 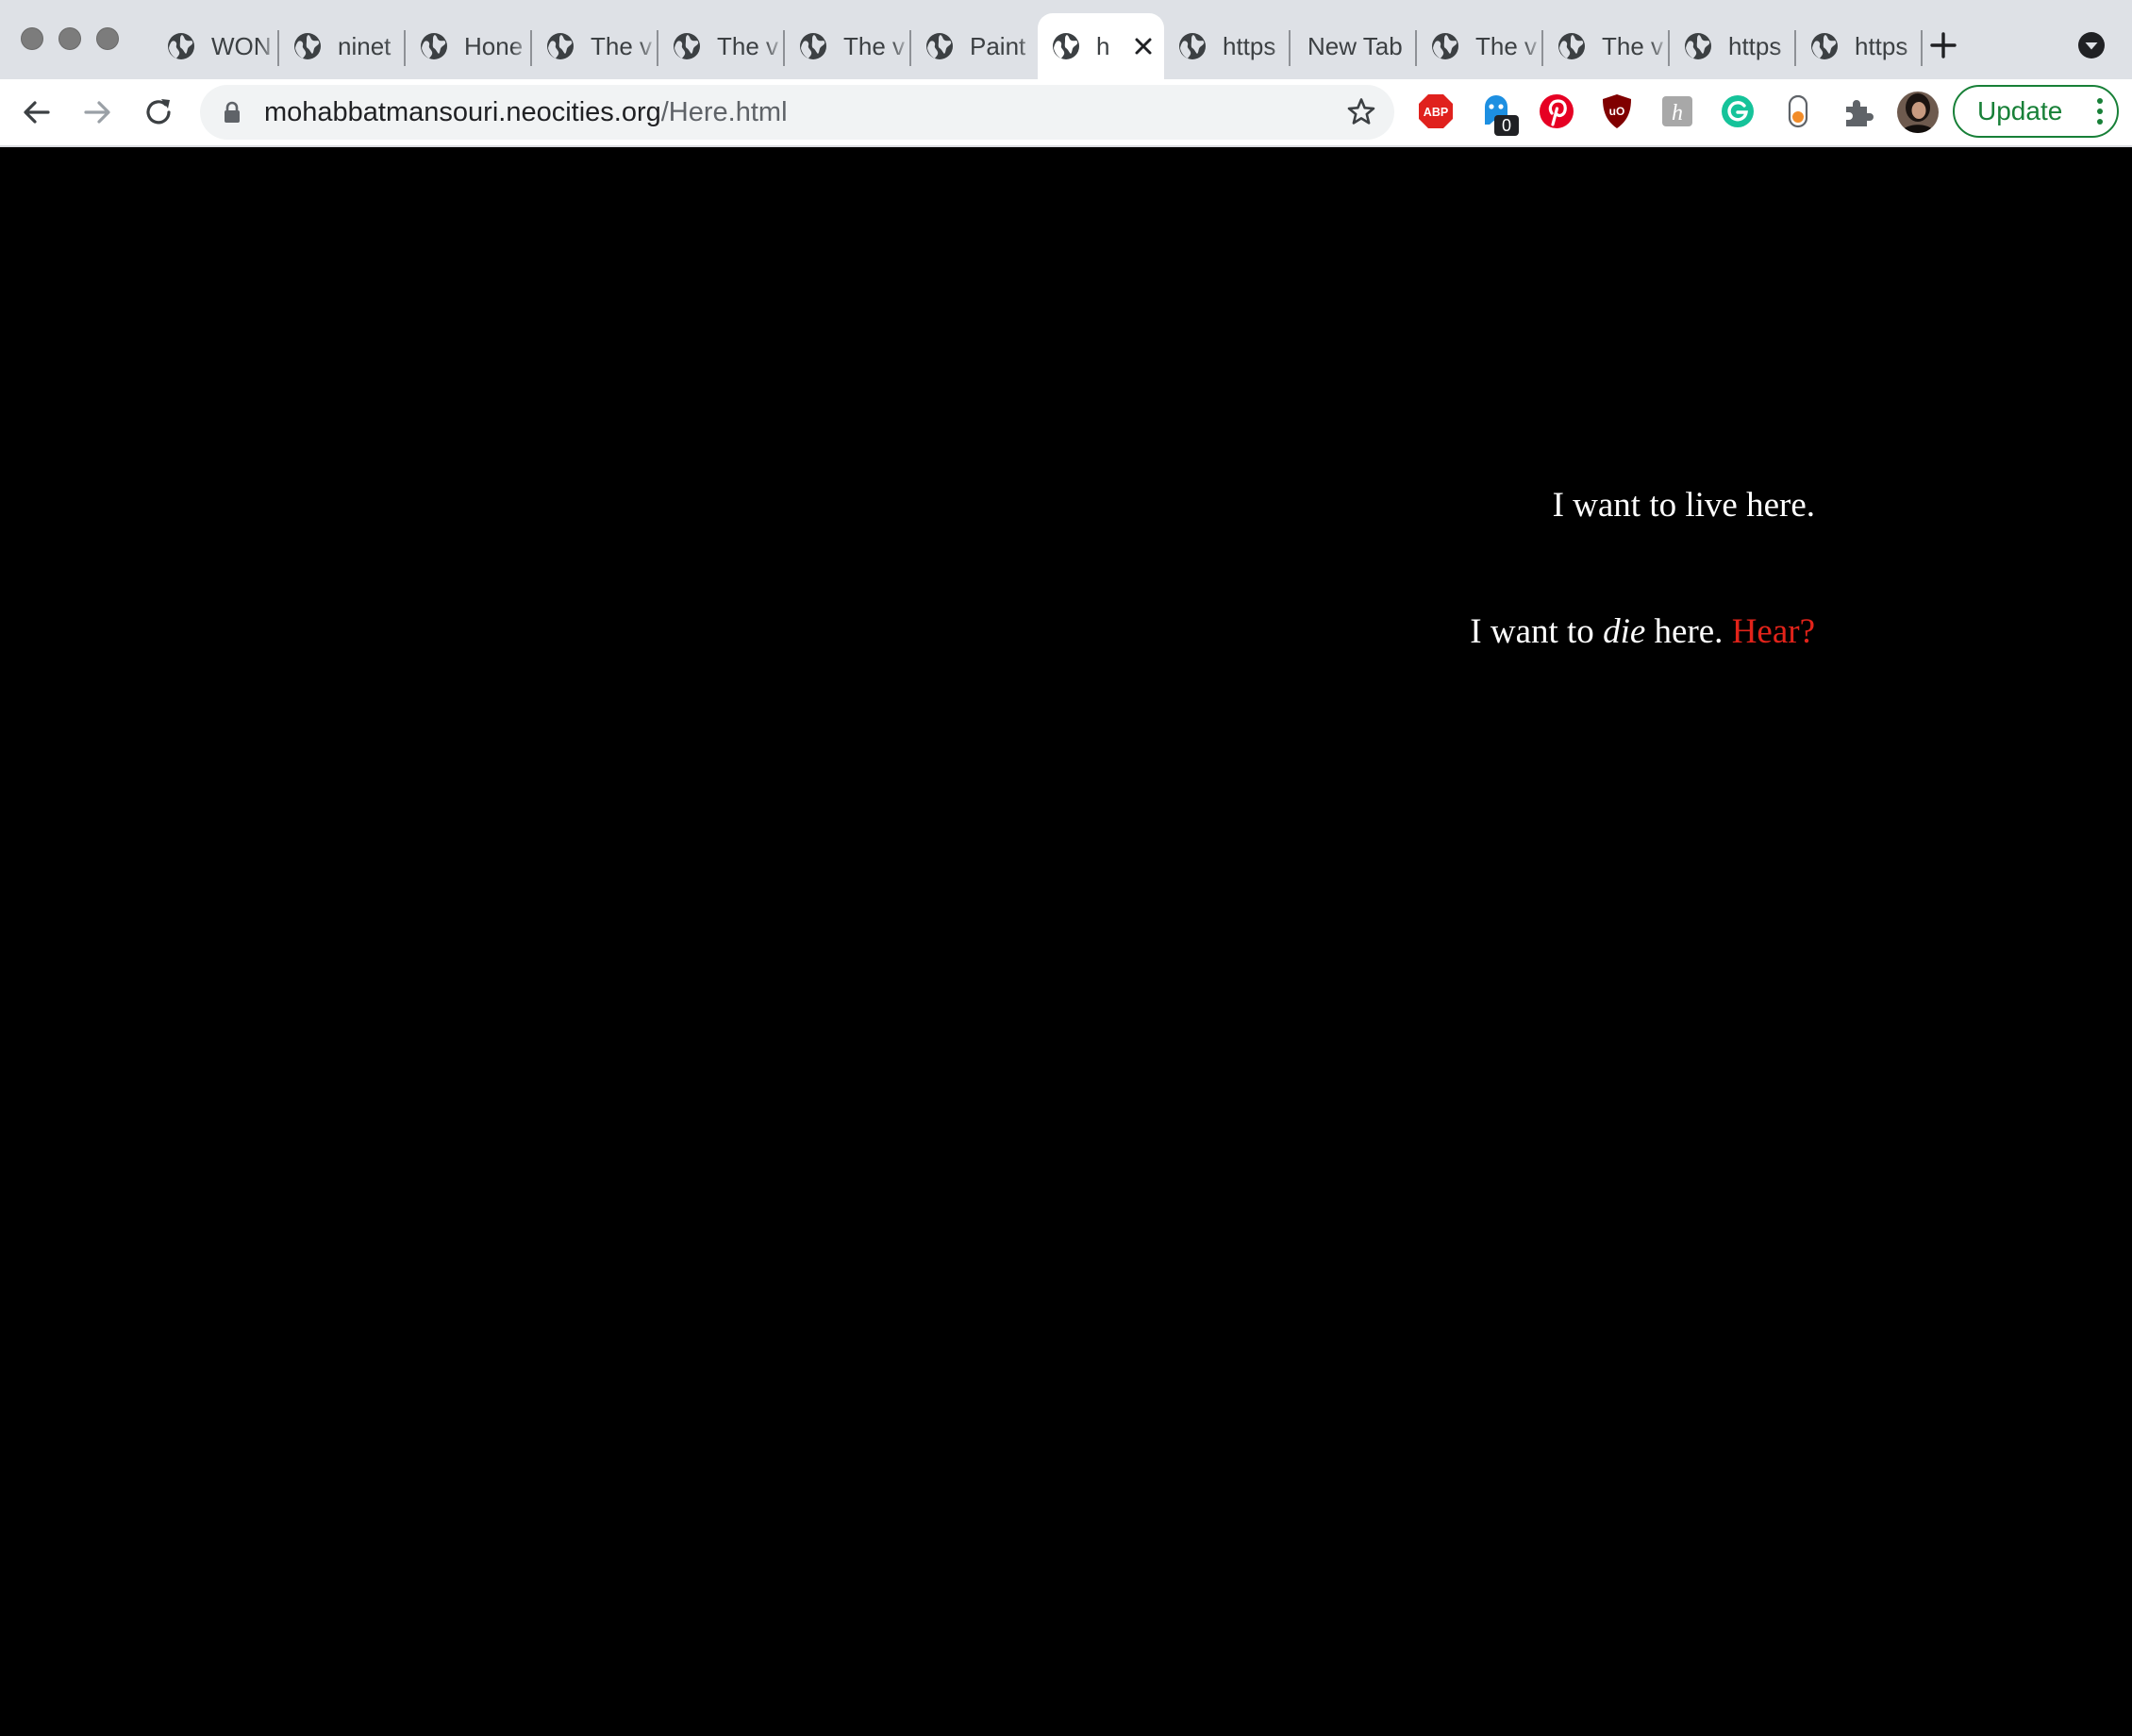 What do you see at coordinates (69, 39) in the screenshot?
I see `minimize-window-button` at bounding box center [69, 39].